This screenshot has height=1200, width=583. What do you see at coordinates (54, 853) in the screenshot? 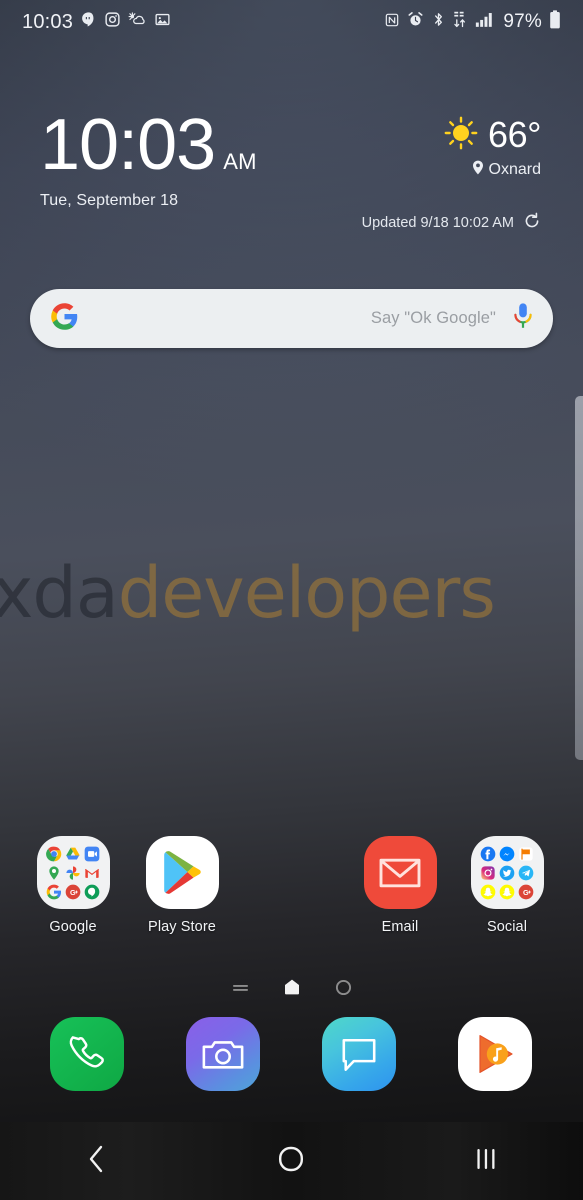
I see `chrome-icon` at bounding box center [54, 853].